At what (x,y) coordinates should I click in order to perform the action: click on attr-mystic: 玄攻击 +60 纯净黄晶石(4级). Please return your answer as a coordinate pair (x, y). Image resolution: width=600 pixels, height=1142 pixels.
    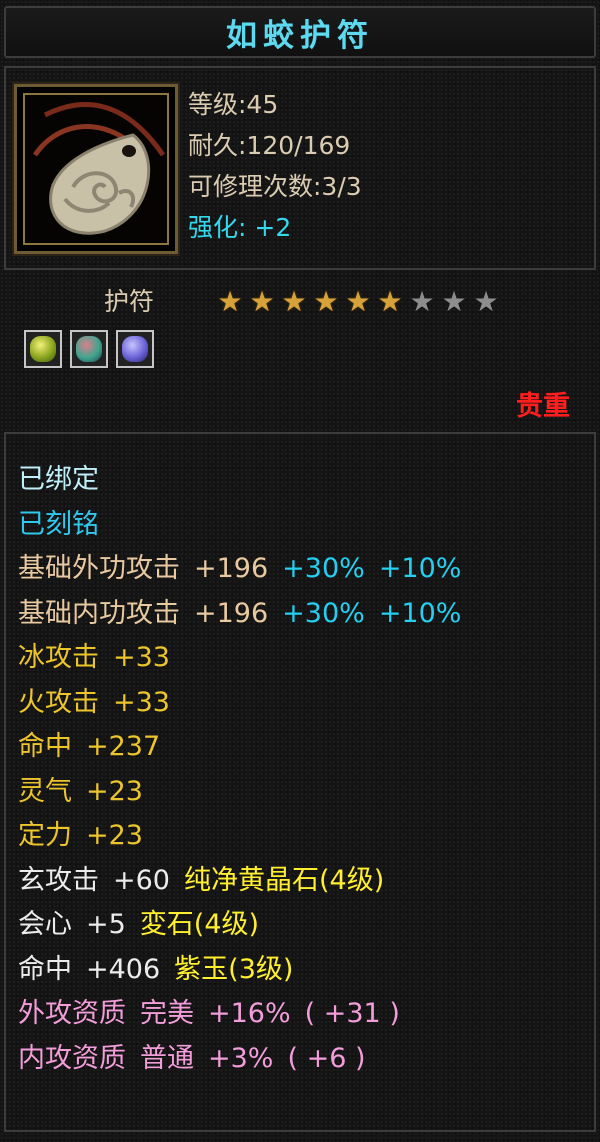
    Looking at the image, I should click on (201, 880).